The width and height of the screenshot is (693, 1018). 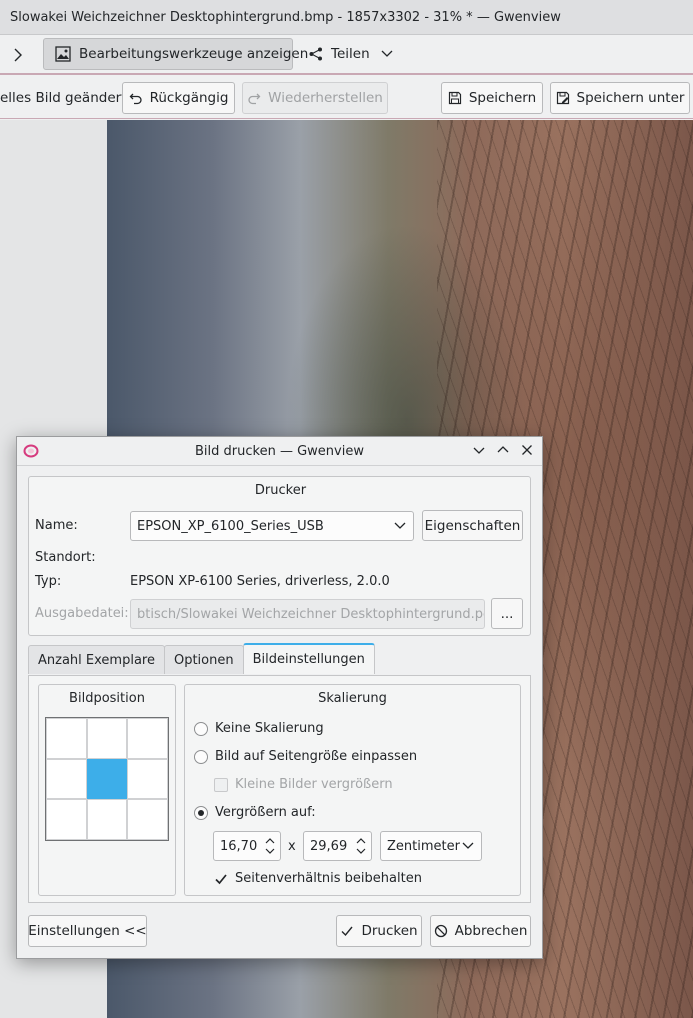 I want to click on unit-value: Zentimeter, so click(x=423, y=846).